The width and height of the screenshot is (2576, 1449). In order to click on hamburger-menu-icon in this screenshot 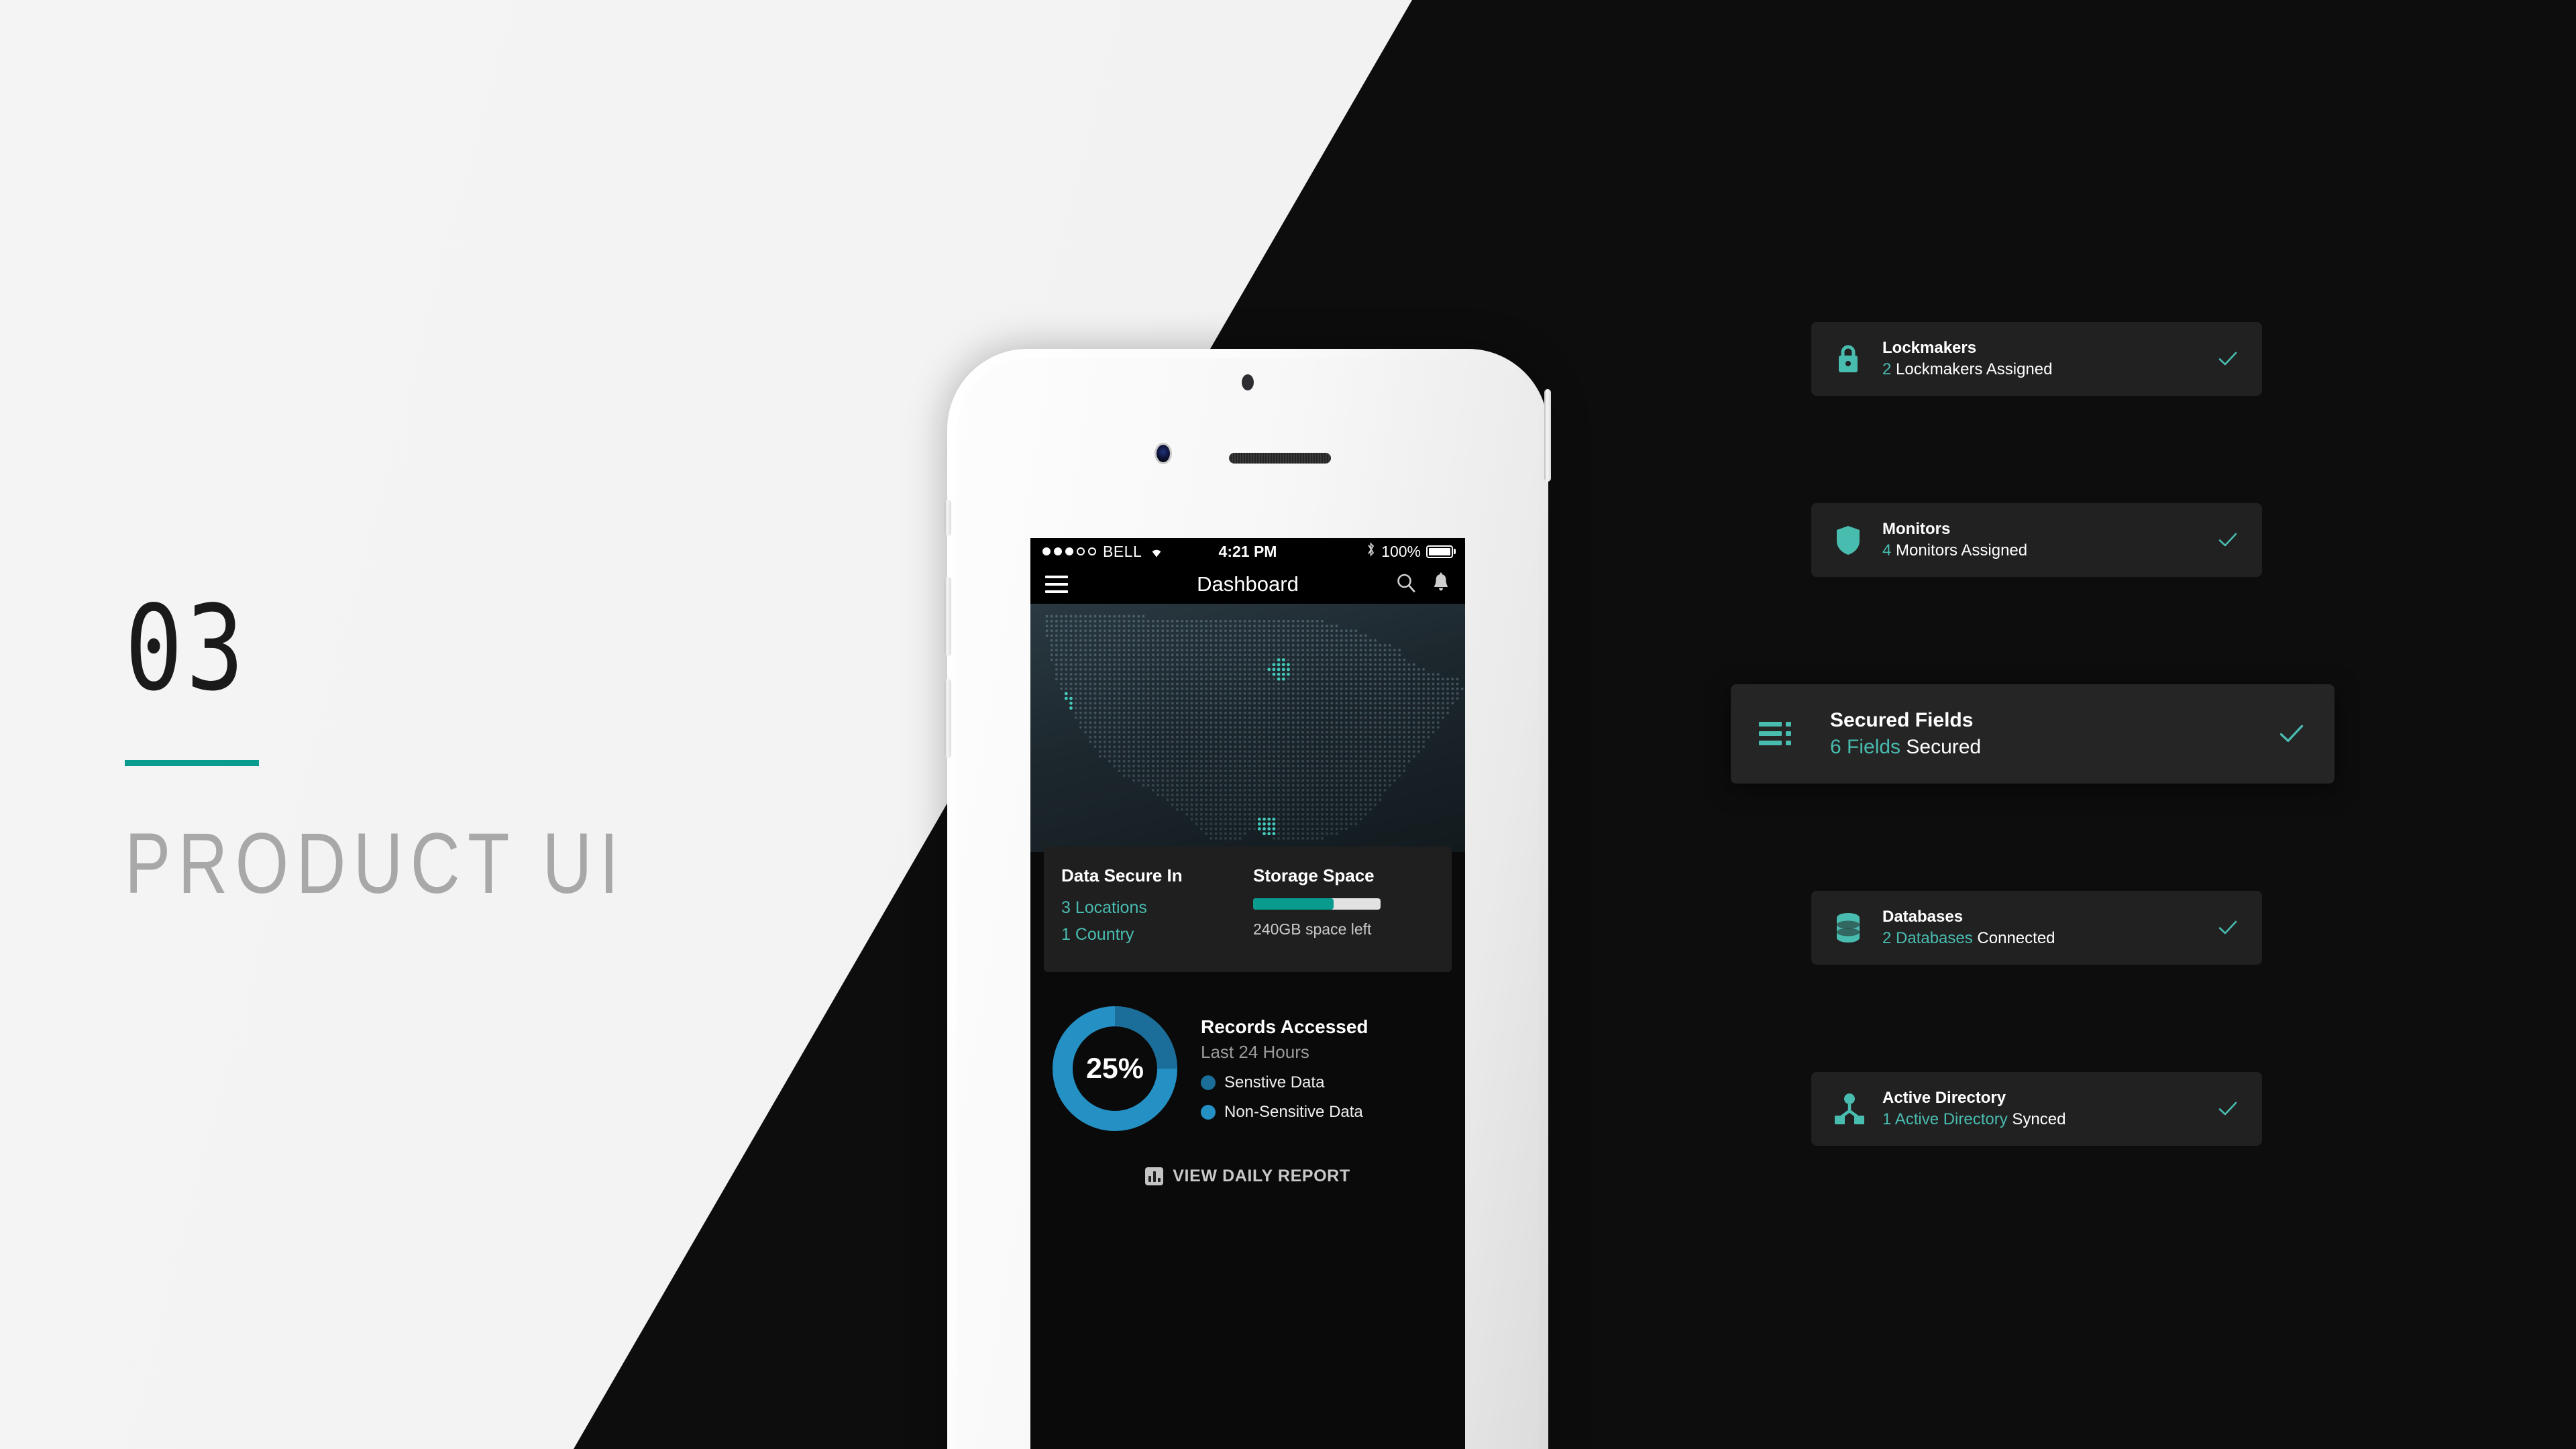, I will do `click(1056, 584)`.